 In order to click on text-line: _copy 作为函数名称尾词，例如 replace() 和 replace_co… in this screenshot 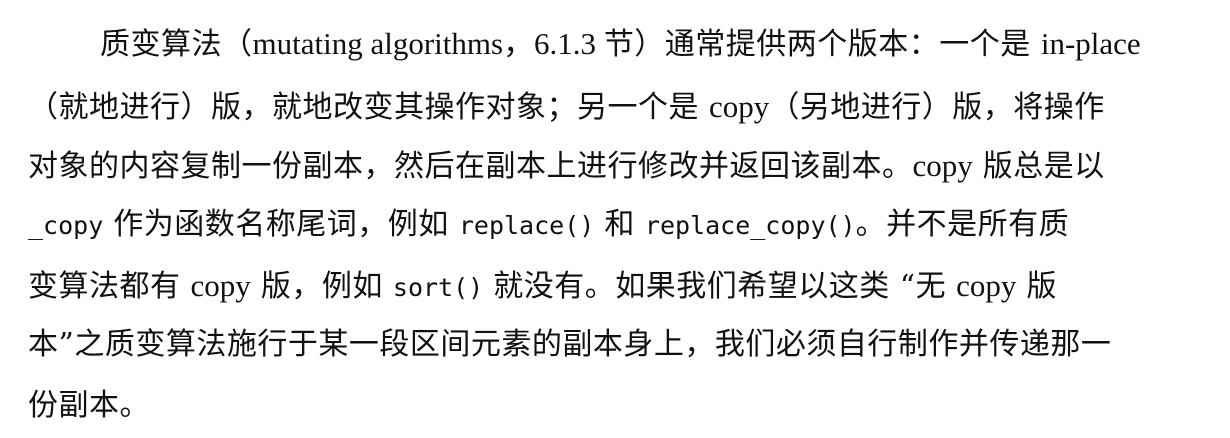, I will do `click(548, 225)`.